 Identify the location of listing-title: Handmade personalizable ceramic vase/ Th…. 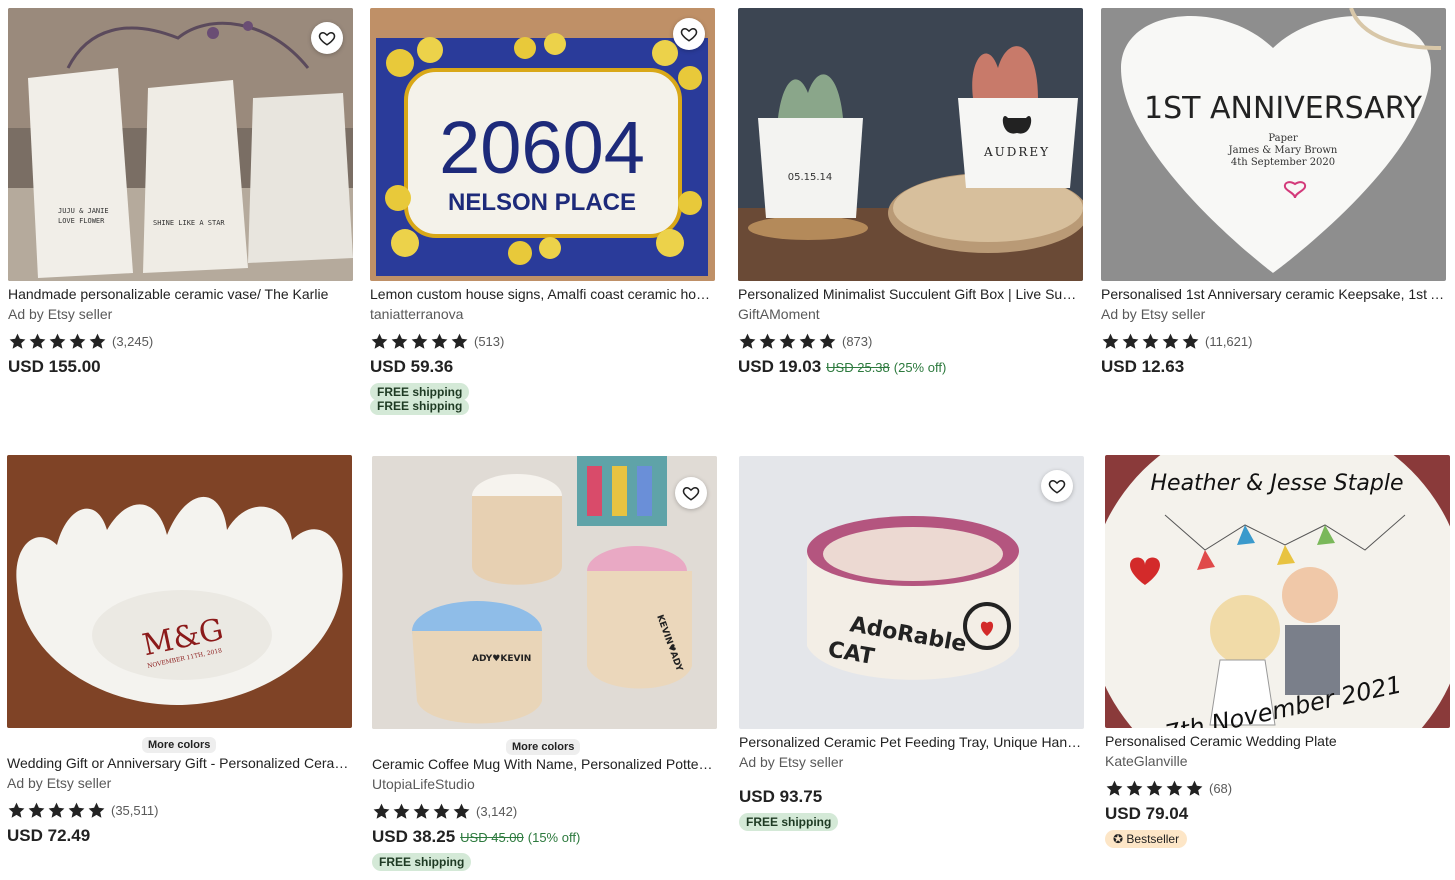
(180, 294).